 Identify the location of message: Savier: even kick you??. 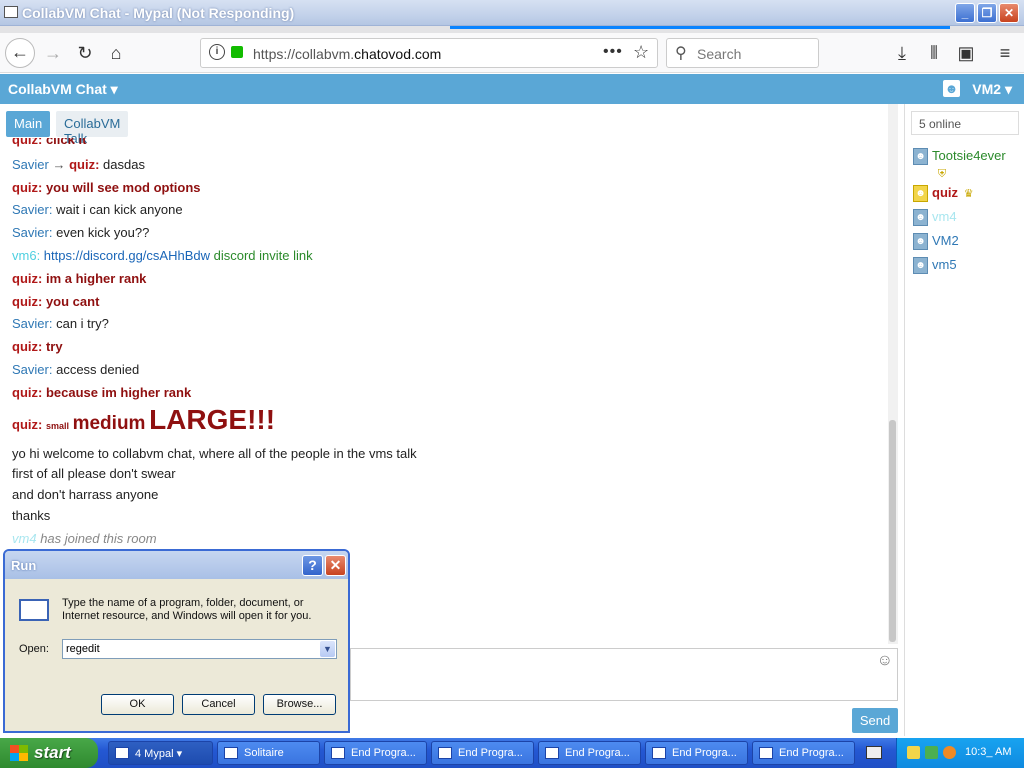
(81, 232).